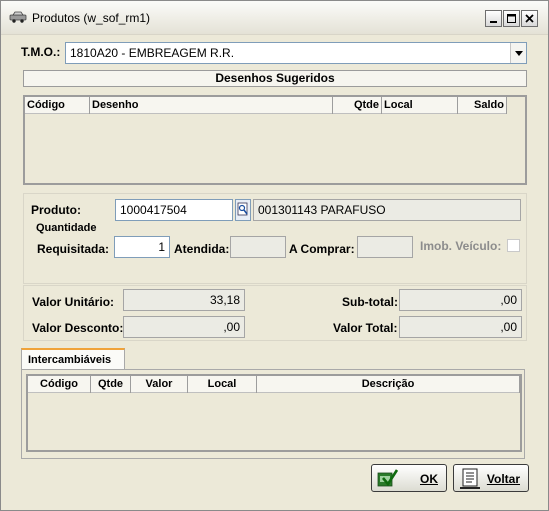 The height and width of the screenshot is (511, 549). I want to click on imob-veiculo-checkbox, so click(513, 245).